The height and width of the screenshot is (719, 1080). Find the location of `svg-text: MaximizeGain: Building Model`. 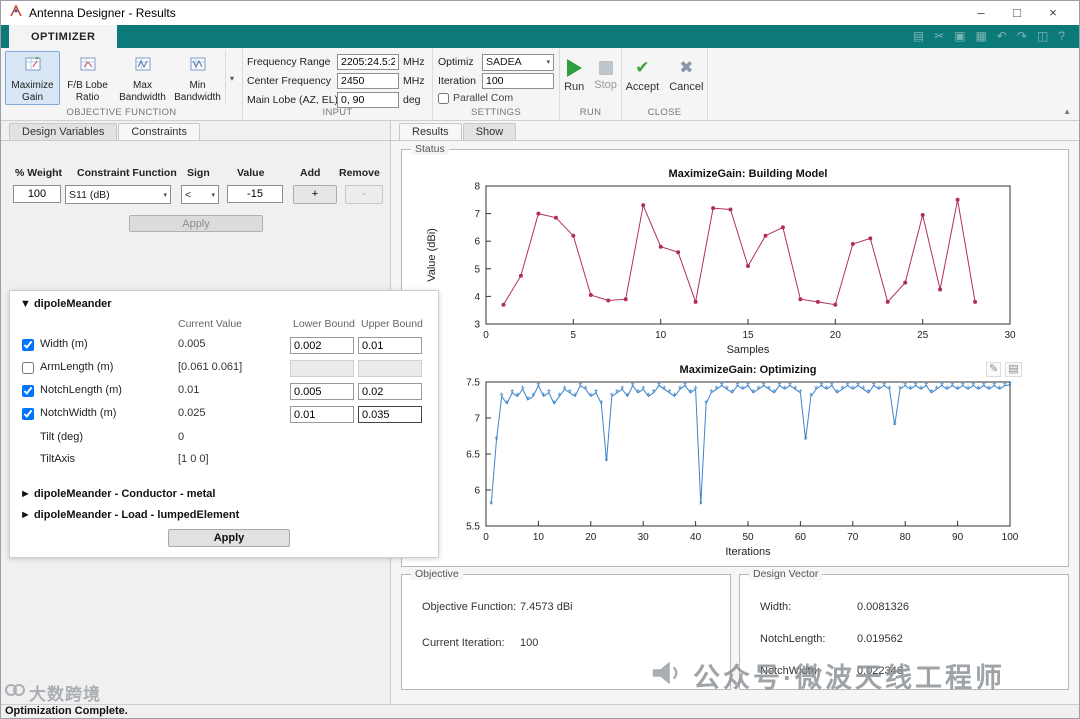

svg-text: MaximizeGain: Building Model is located at coordinates (748, 174).